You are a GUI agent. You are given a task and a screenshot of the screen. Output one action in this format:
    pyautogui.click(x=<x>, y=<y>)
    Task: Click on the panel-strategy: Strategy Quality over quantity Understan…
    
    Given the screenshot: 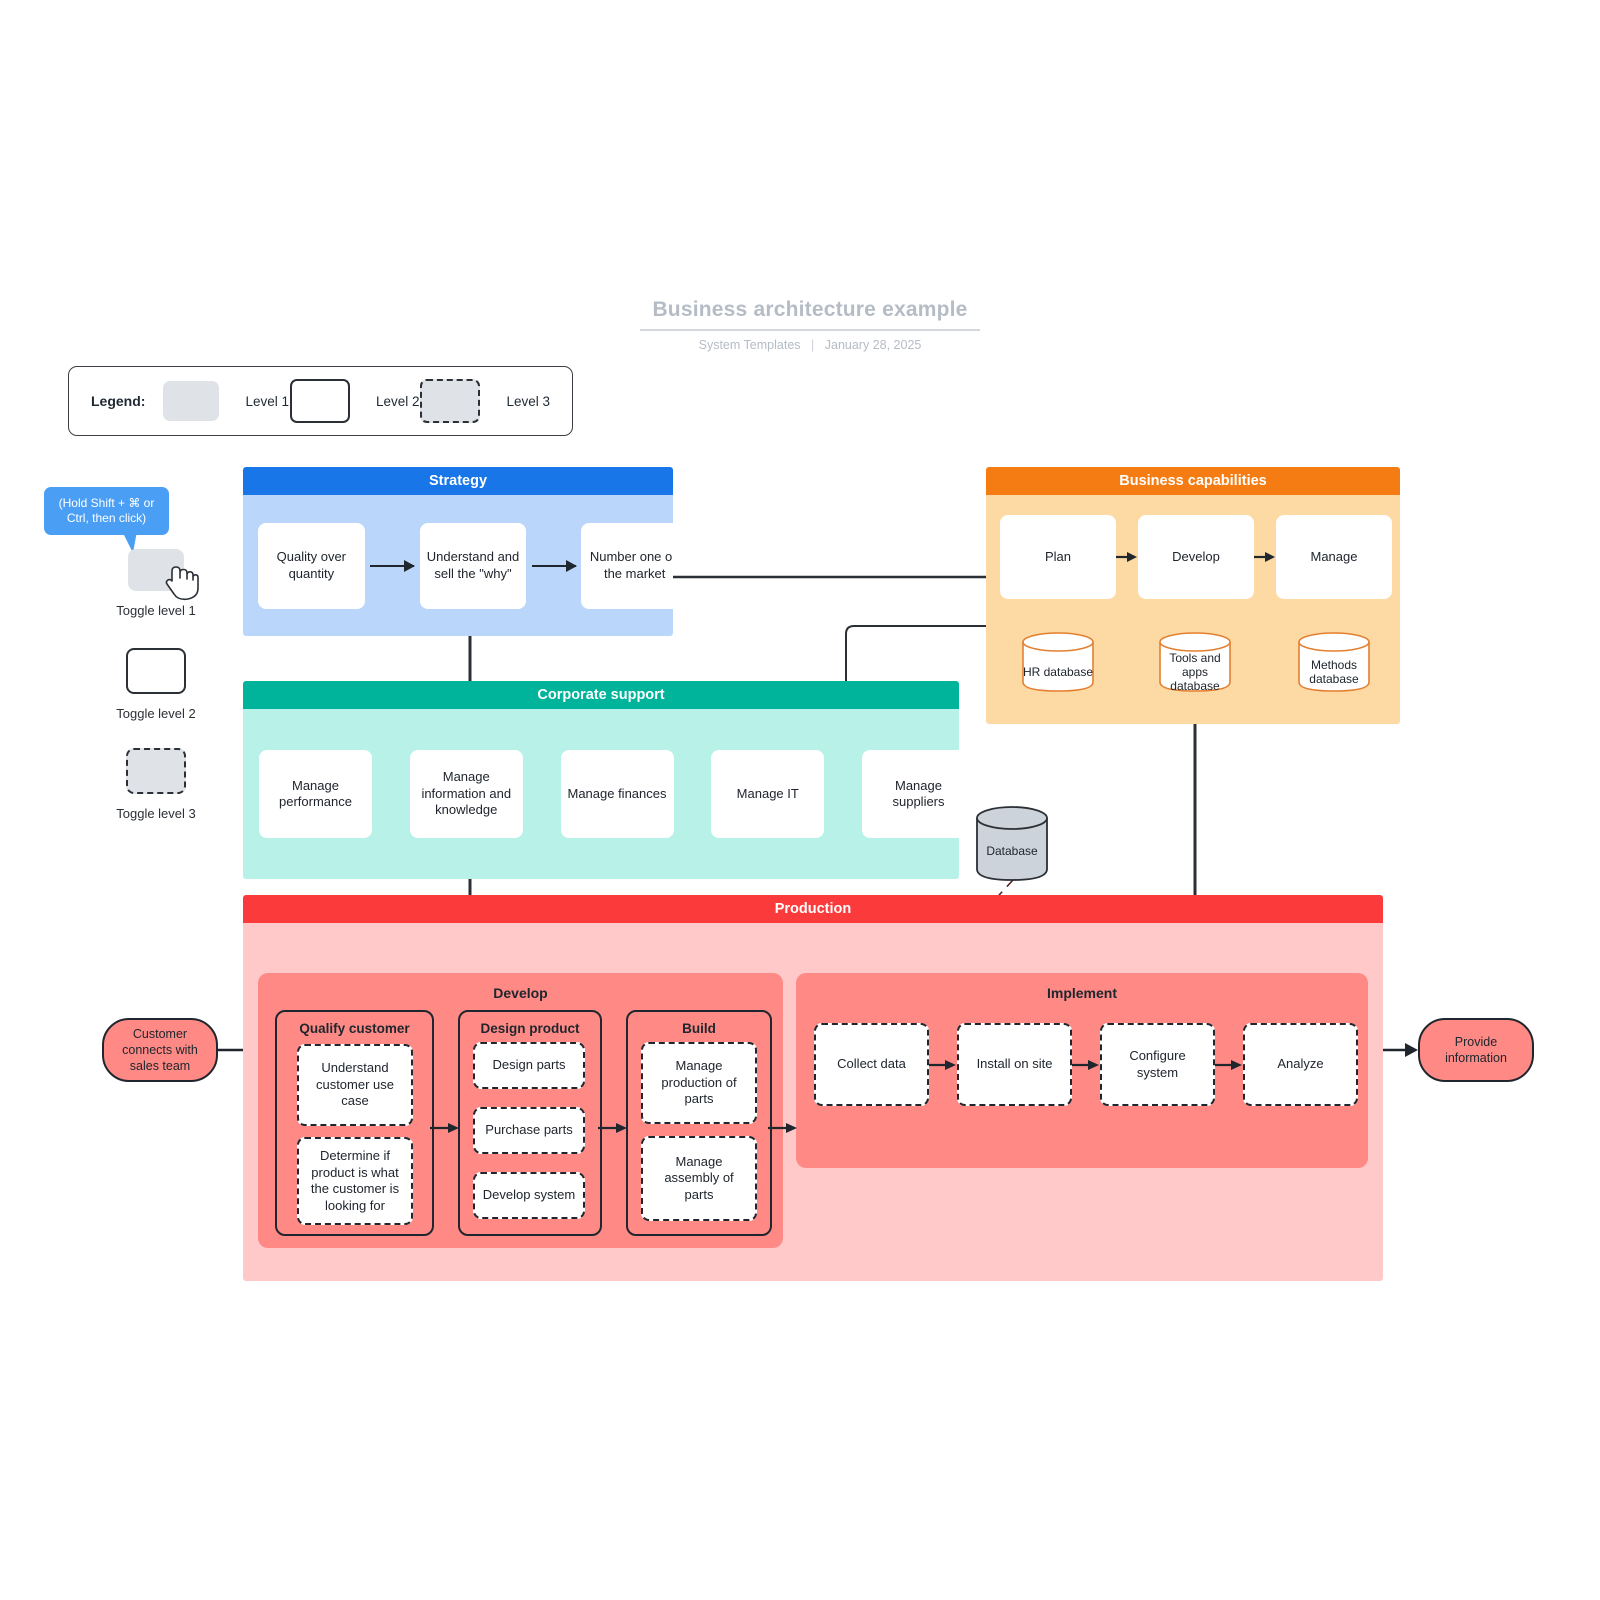 What is the action you would take?
    pyautogui.click(x=458, y=551)
    